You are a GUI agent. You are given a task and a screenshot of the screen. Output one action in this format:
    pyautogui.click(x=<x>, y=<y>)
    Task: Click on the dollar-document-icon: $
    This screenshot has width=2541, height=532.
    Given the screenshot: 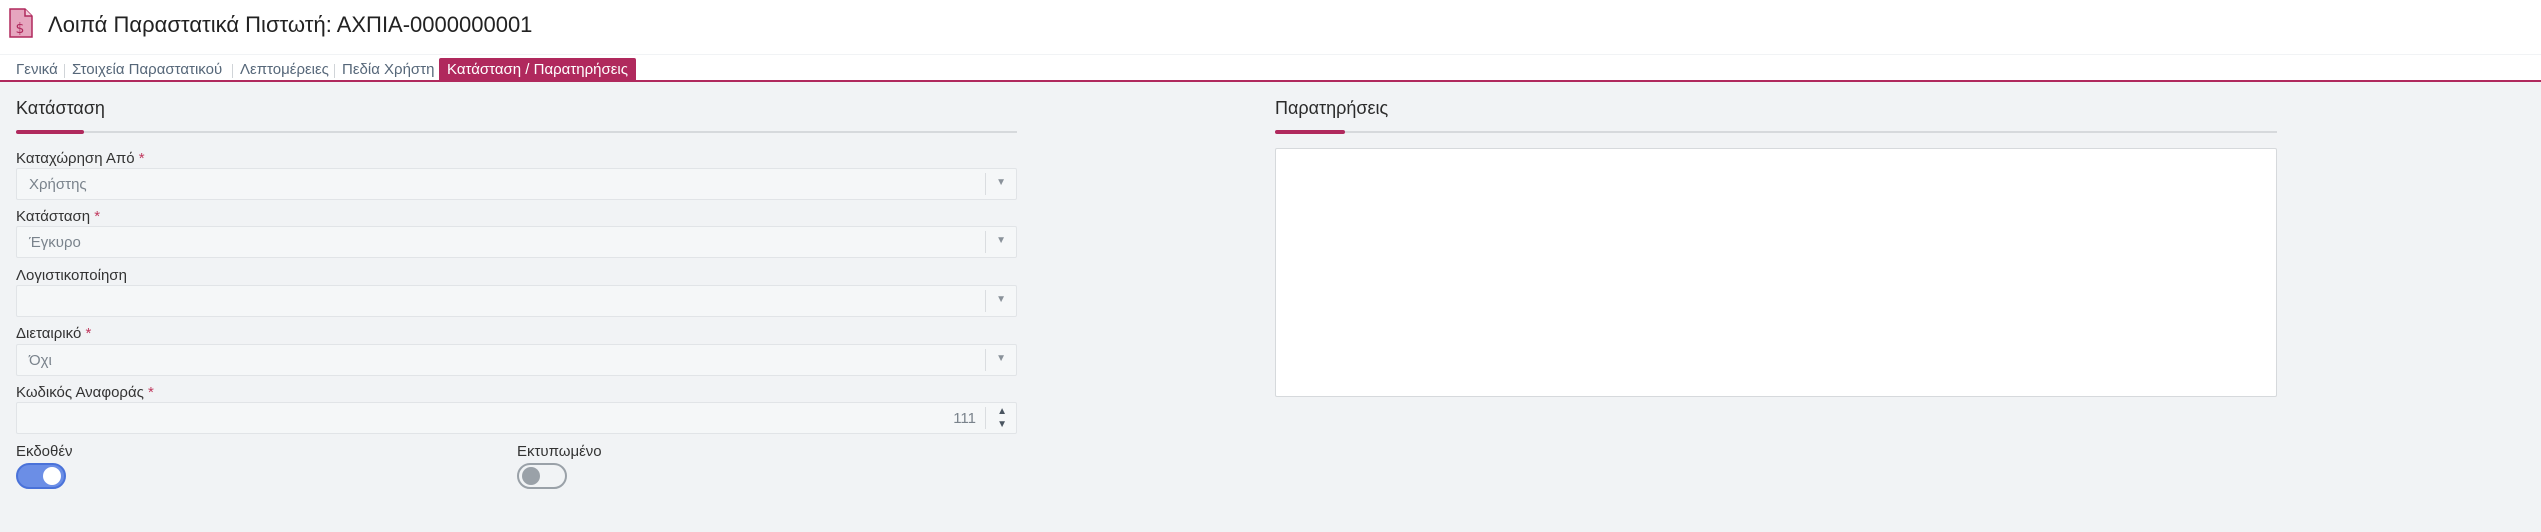 What is the action you would take?
    pyautogui.click(x=21, y=23)
    